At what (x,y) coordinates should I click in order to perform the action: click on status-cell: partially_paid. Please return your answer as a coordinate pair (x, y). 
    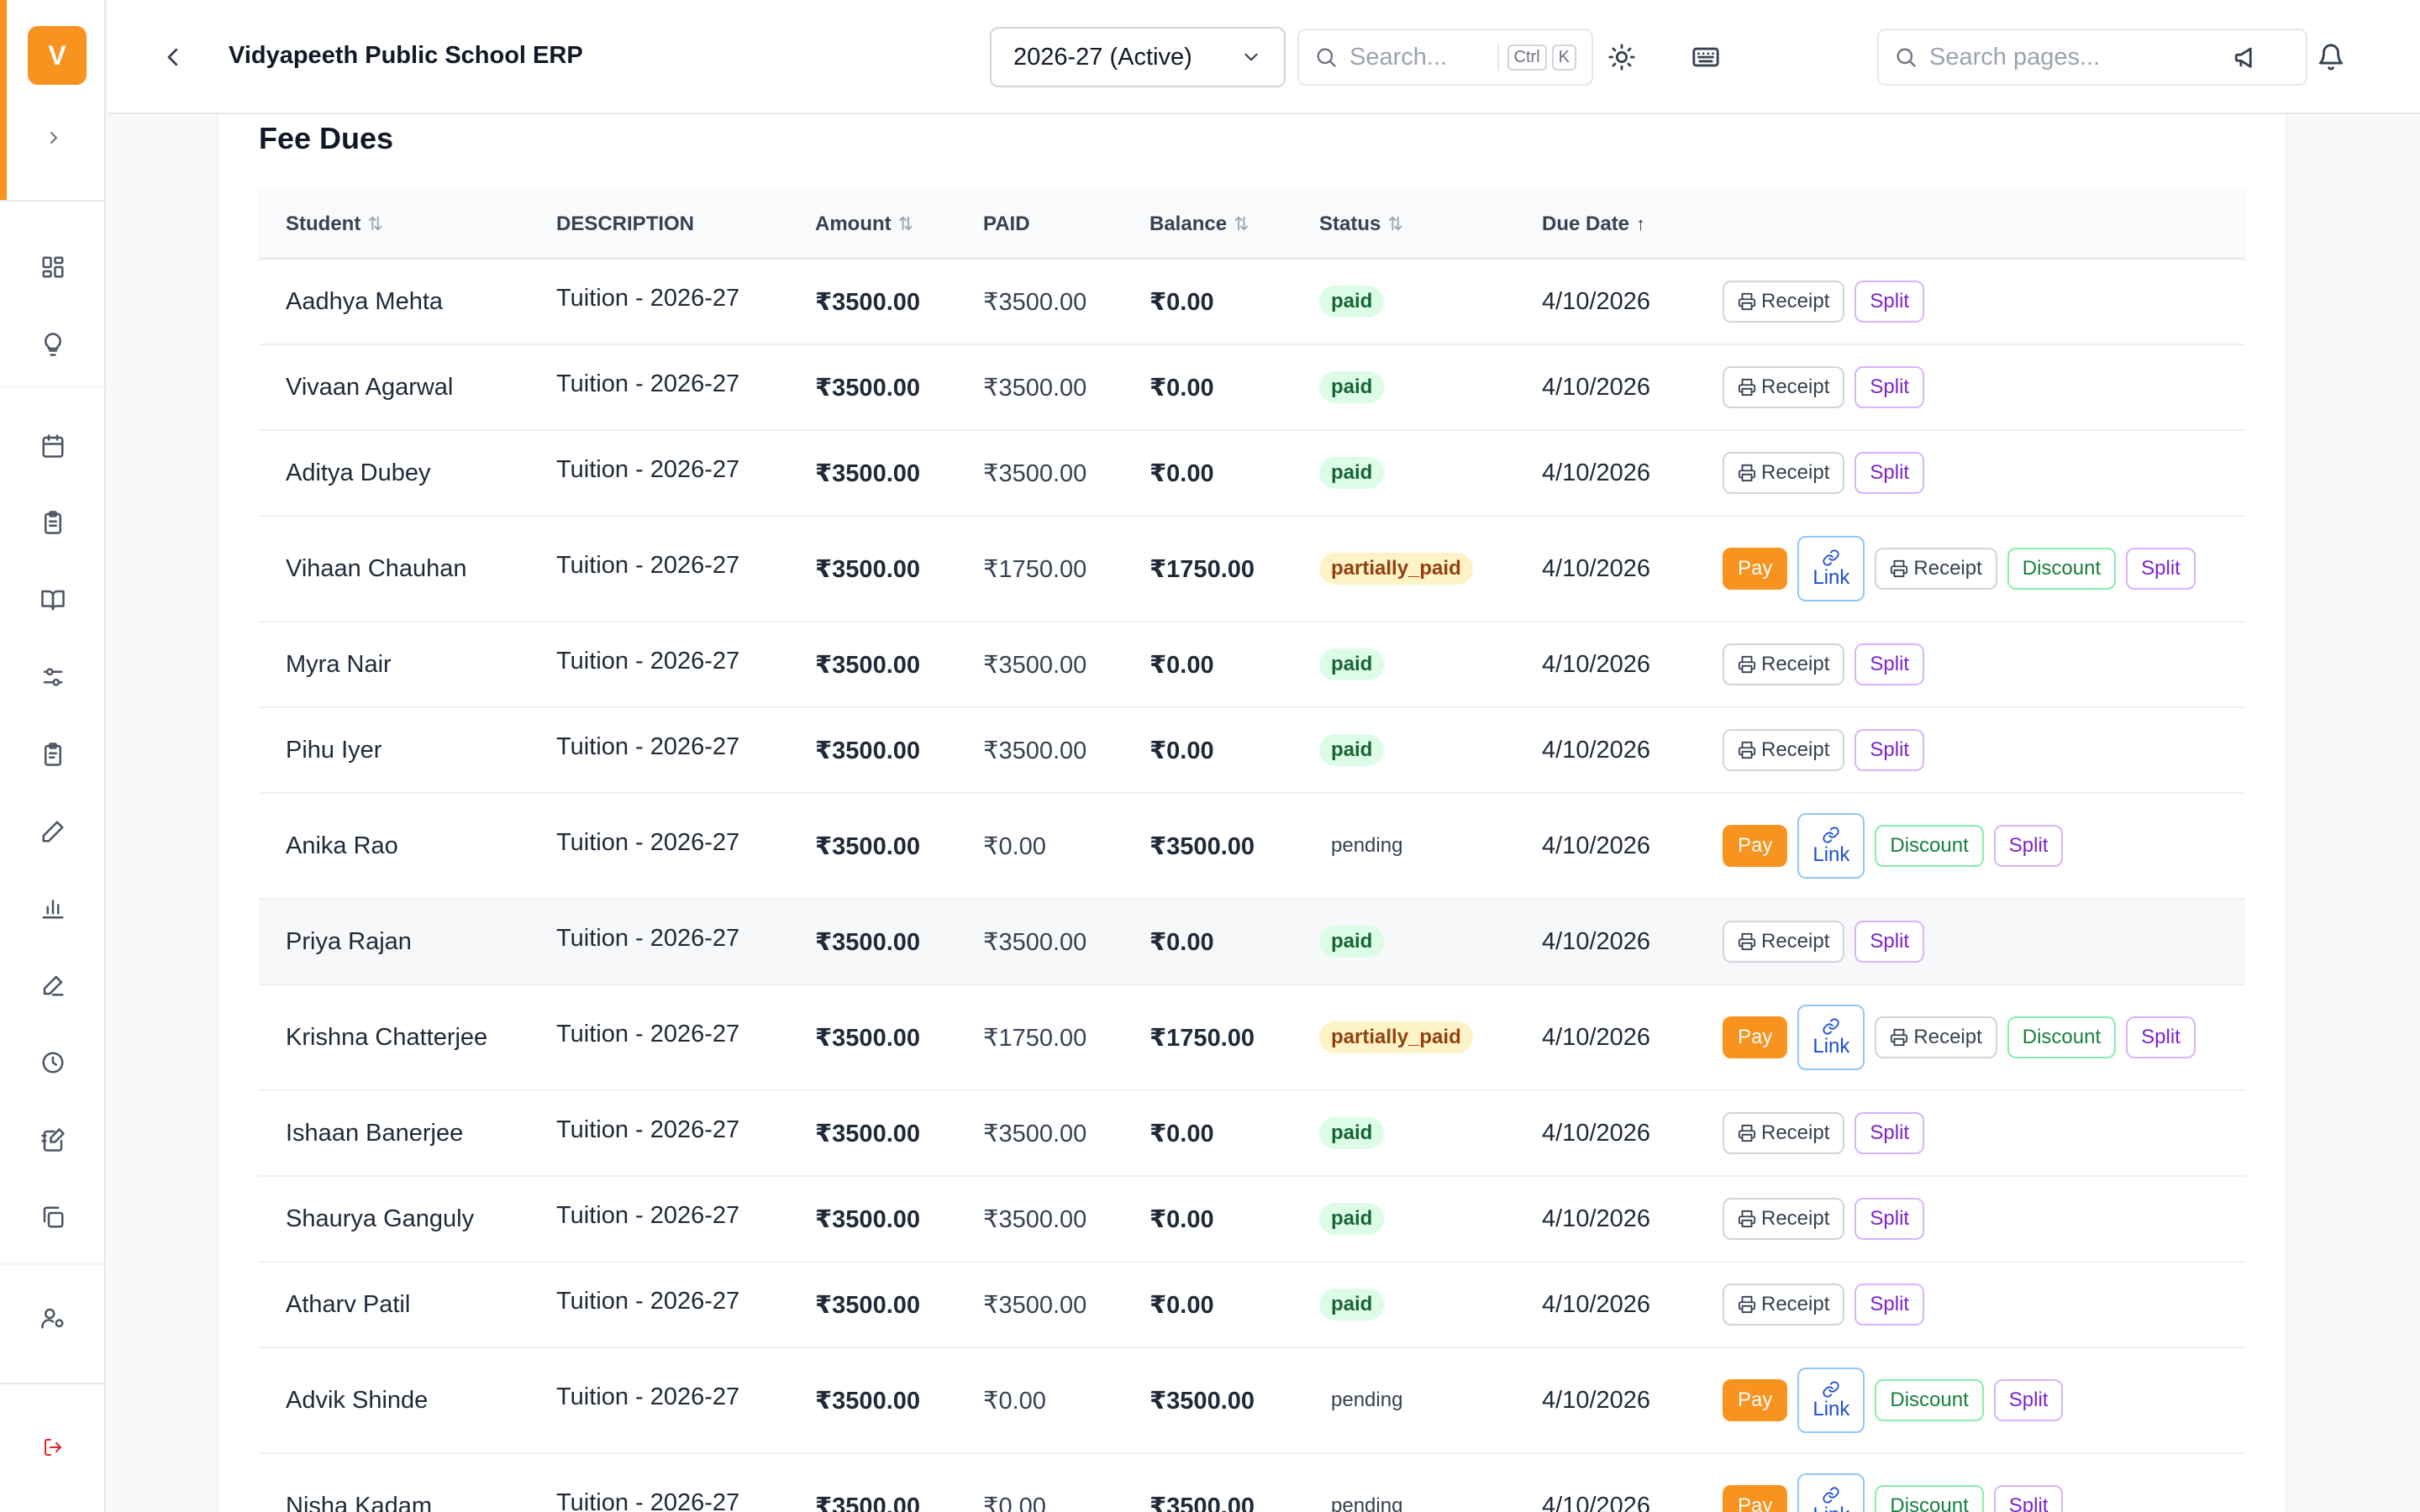
    Looking at the image, I should click on (1404, 569).